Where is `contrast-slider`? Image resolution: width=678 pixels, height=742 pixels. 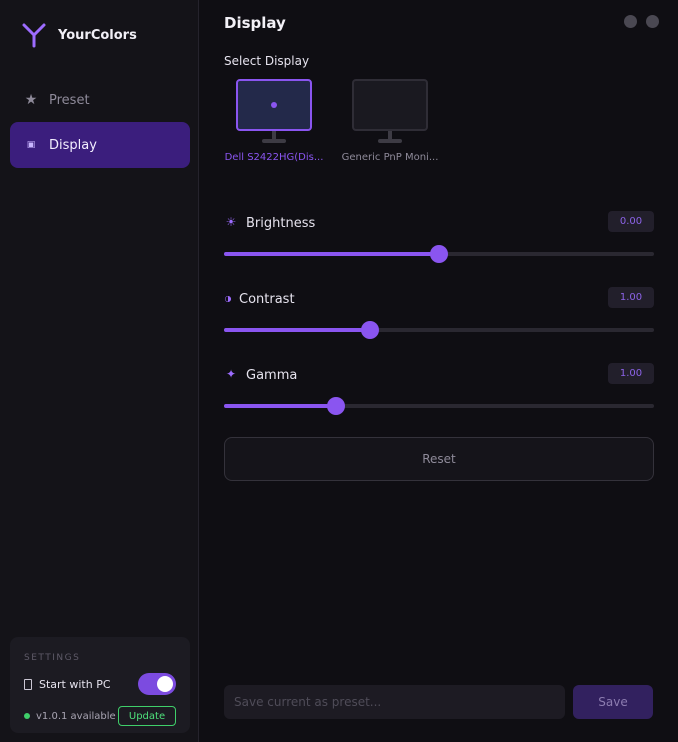 contrast-slider is located at coordinates (439, 330).